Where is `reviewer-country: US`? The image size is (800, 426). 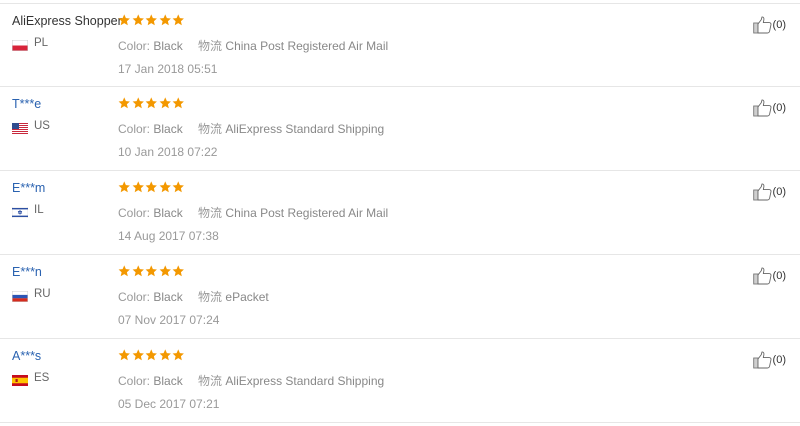
reviewer-country: US is located at coordinates (31, 127).